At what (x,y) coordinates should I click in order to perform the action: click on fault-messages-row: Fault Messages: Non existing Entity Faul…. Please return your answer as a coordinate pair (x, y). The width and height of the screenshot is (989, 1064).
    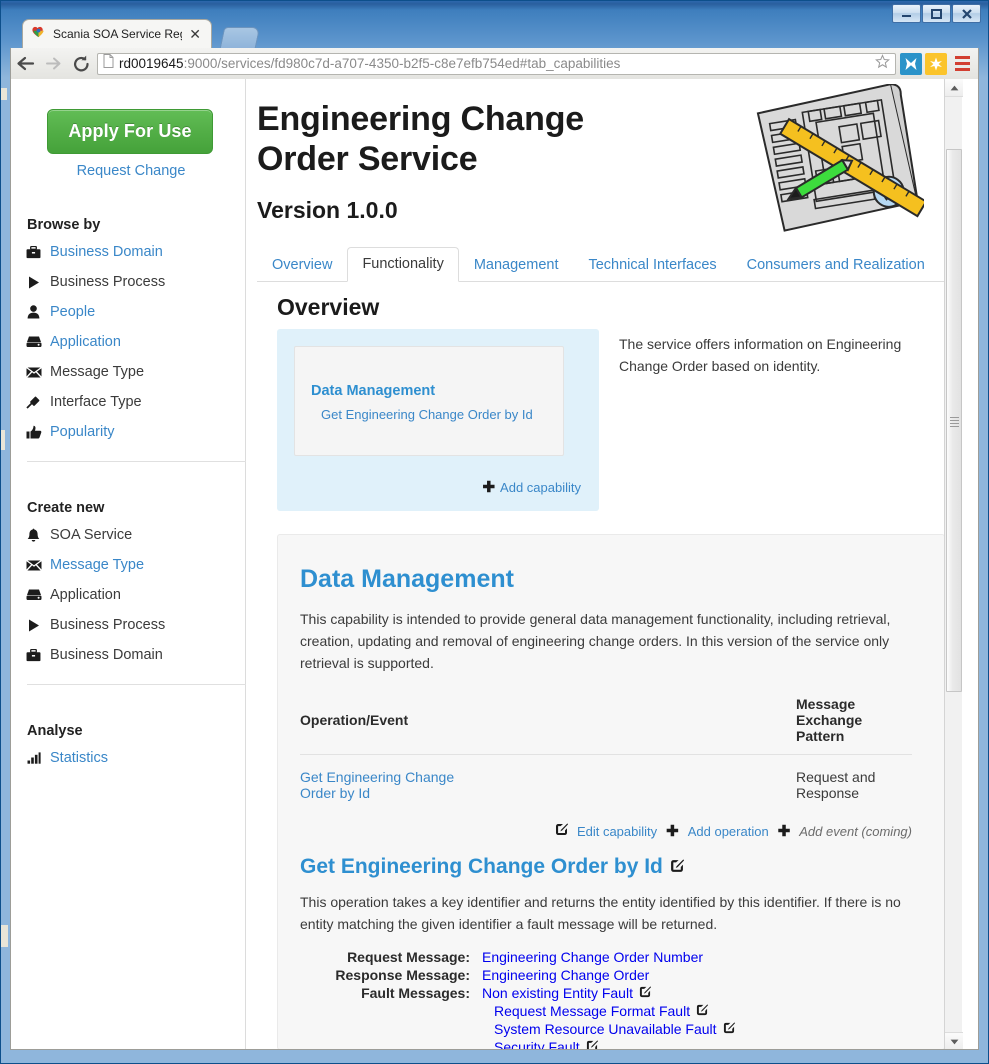
    Looking at the image, I should click on (611, 993).